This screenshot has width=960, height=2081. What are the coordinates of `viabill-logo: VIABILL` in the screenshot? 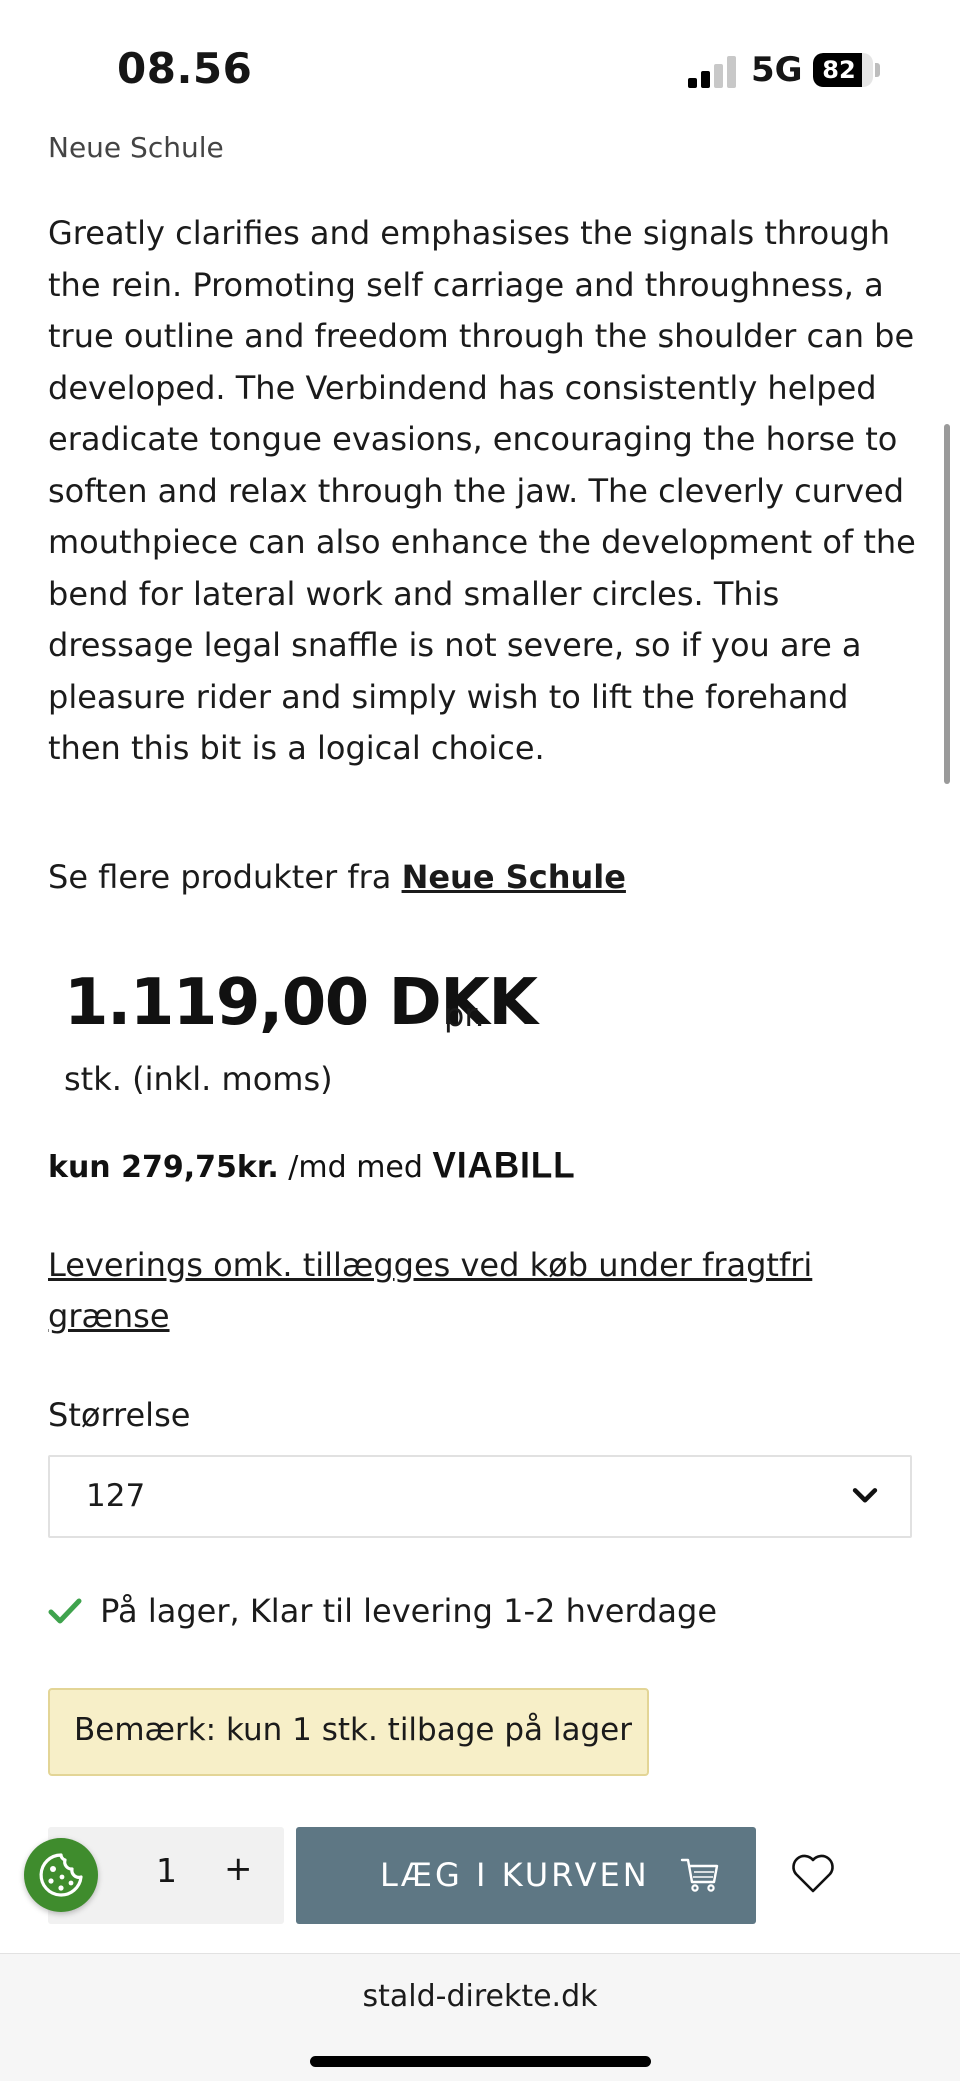 It's located at (504, 1165).